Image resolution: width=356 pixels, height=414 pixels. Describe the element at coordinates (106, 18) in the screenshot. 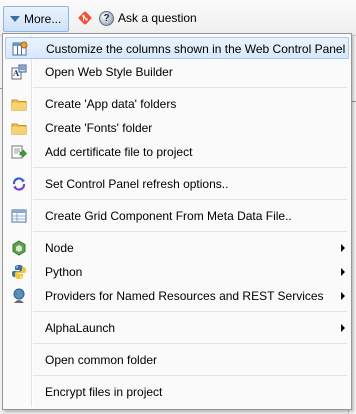

I see `help-icon: ?` at that location.